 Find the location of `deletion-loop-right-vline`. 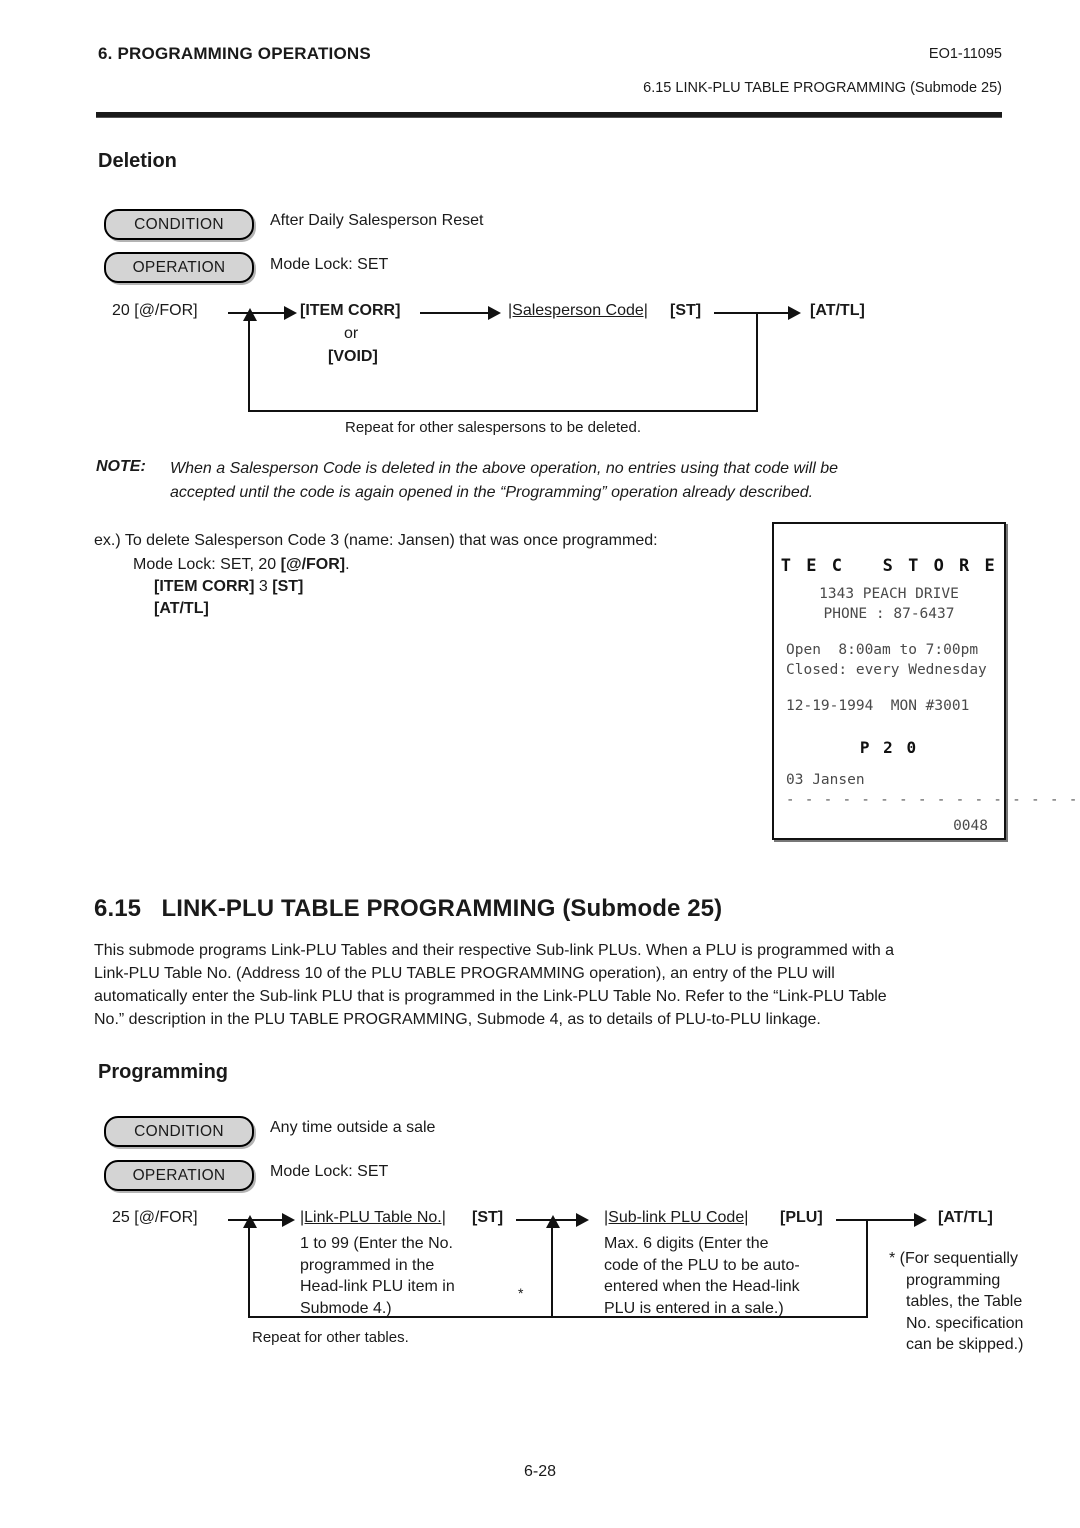

deletion-loop-right-vline is located at coordinates (757, 362).